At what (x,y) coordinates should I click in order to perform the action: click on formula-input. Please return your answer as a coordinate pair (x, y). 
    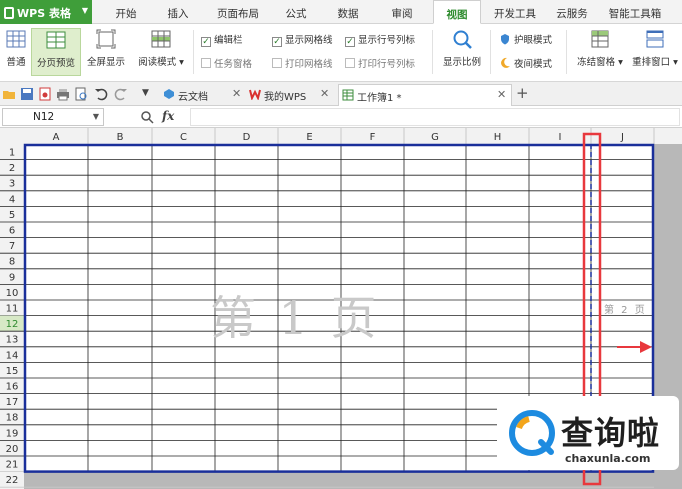
    Looking at the image, I should click on (435, 117).